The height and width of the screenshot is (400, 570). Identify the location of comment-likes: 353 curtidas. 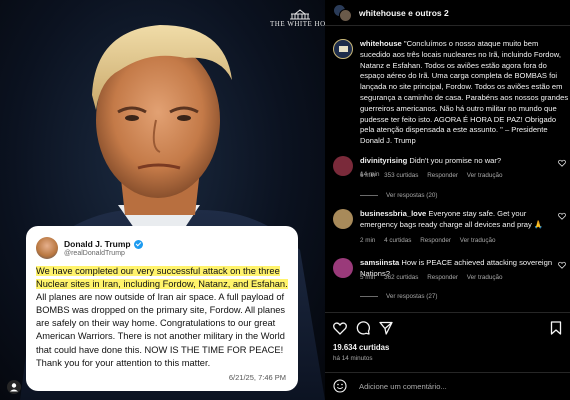
(401, 175).